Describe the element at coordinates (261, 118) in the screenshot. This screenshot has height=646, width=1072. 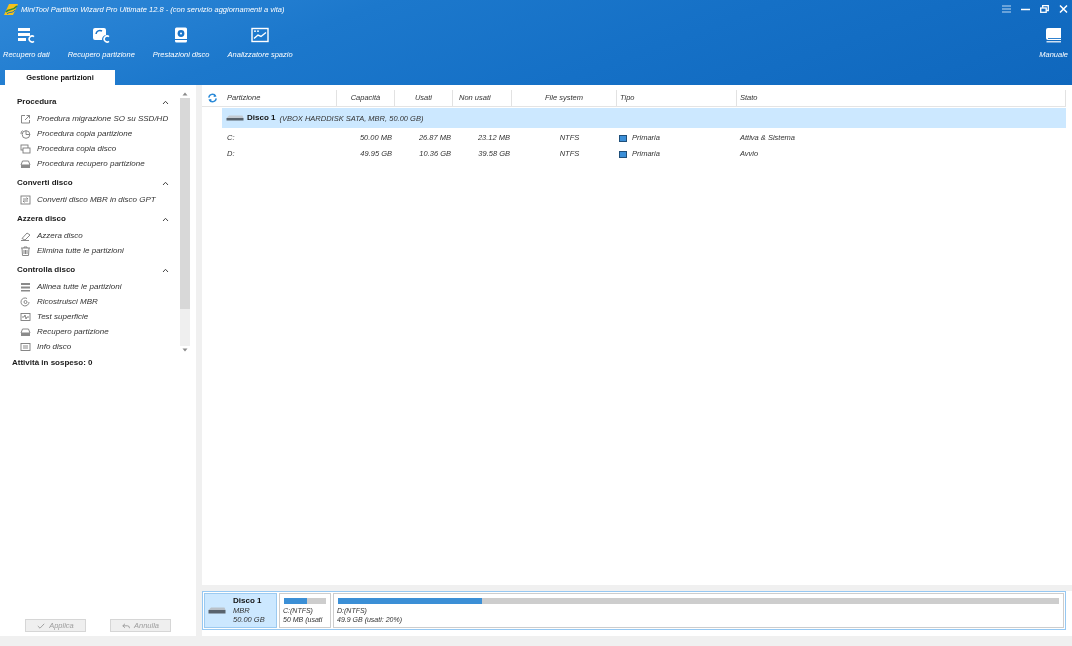
I see `disk-name: Disco 1` at that location.